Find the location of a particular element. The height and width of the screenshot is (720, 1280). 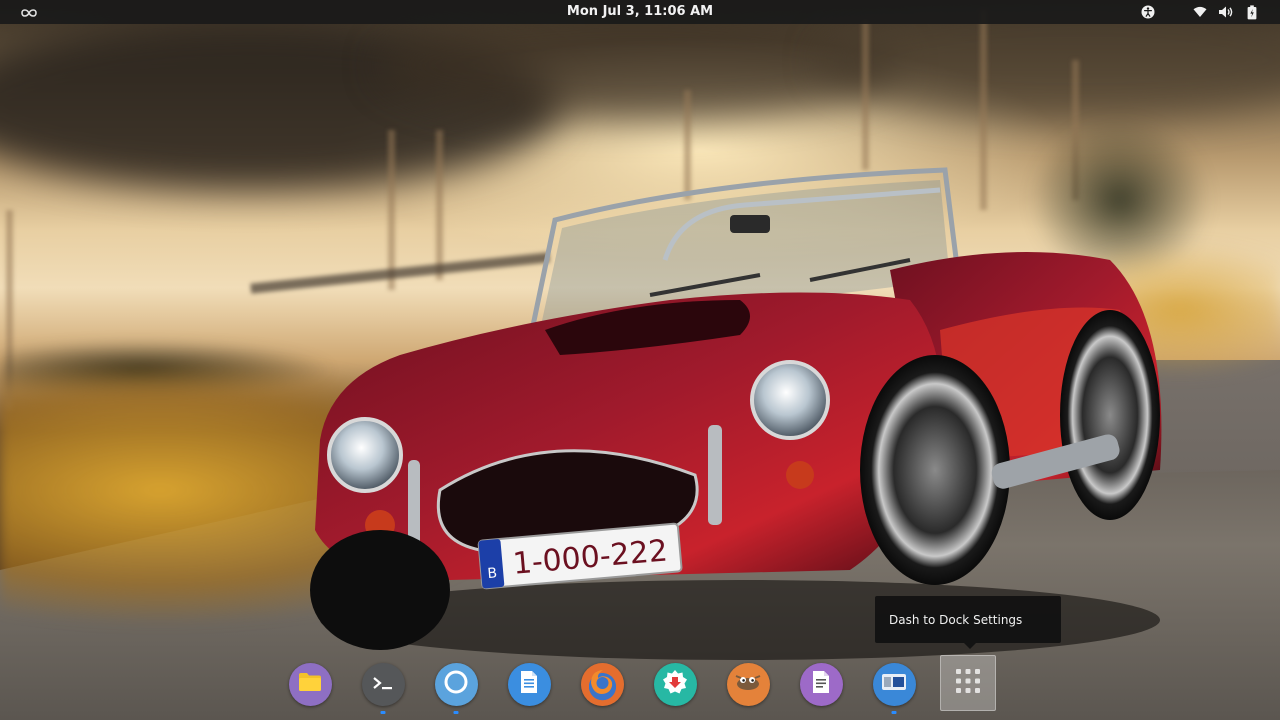

dock-item-document-viewer is located at coordinates (821, 684).